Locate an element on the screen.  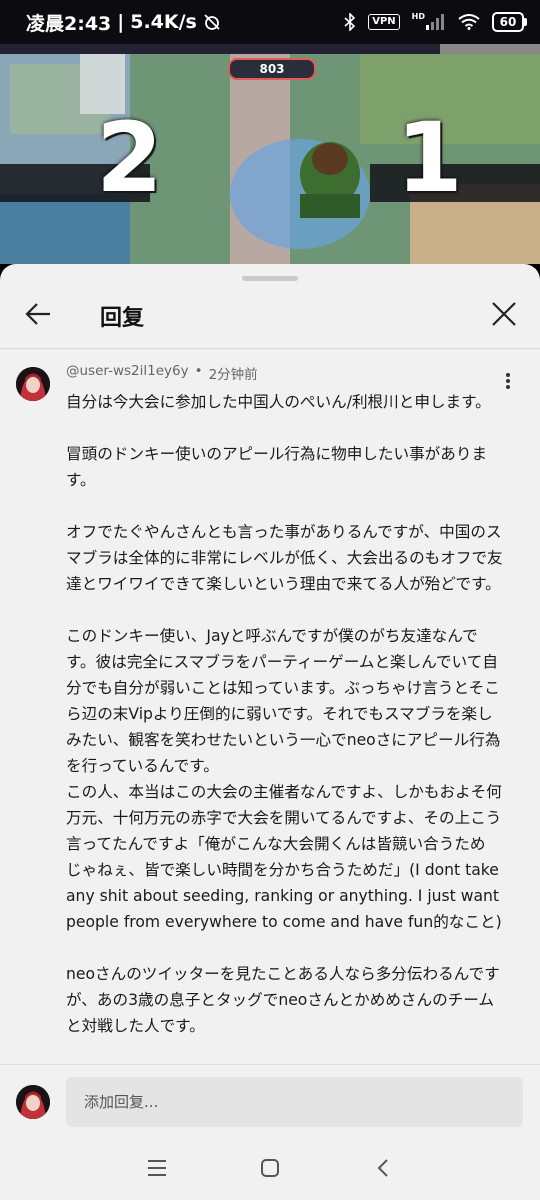
nav-back-icon is located at coordinates (383, 1170).